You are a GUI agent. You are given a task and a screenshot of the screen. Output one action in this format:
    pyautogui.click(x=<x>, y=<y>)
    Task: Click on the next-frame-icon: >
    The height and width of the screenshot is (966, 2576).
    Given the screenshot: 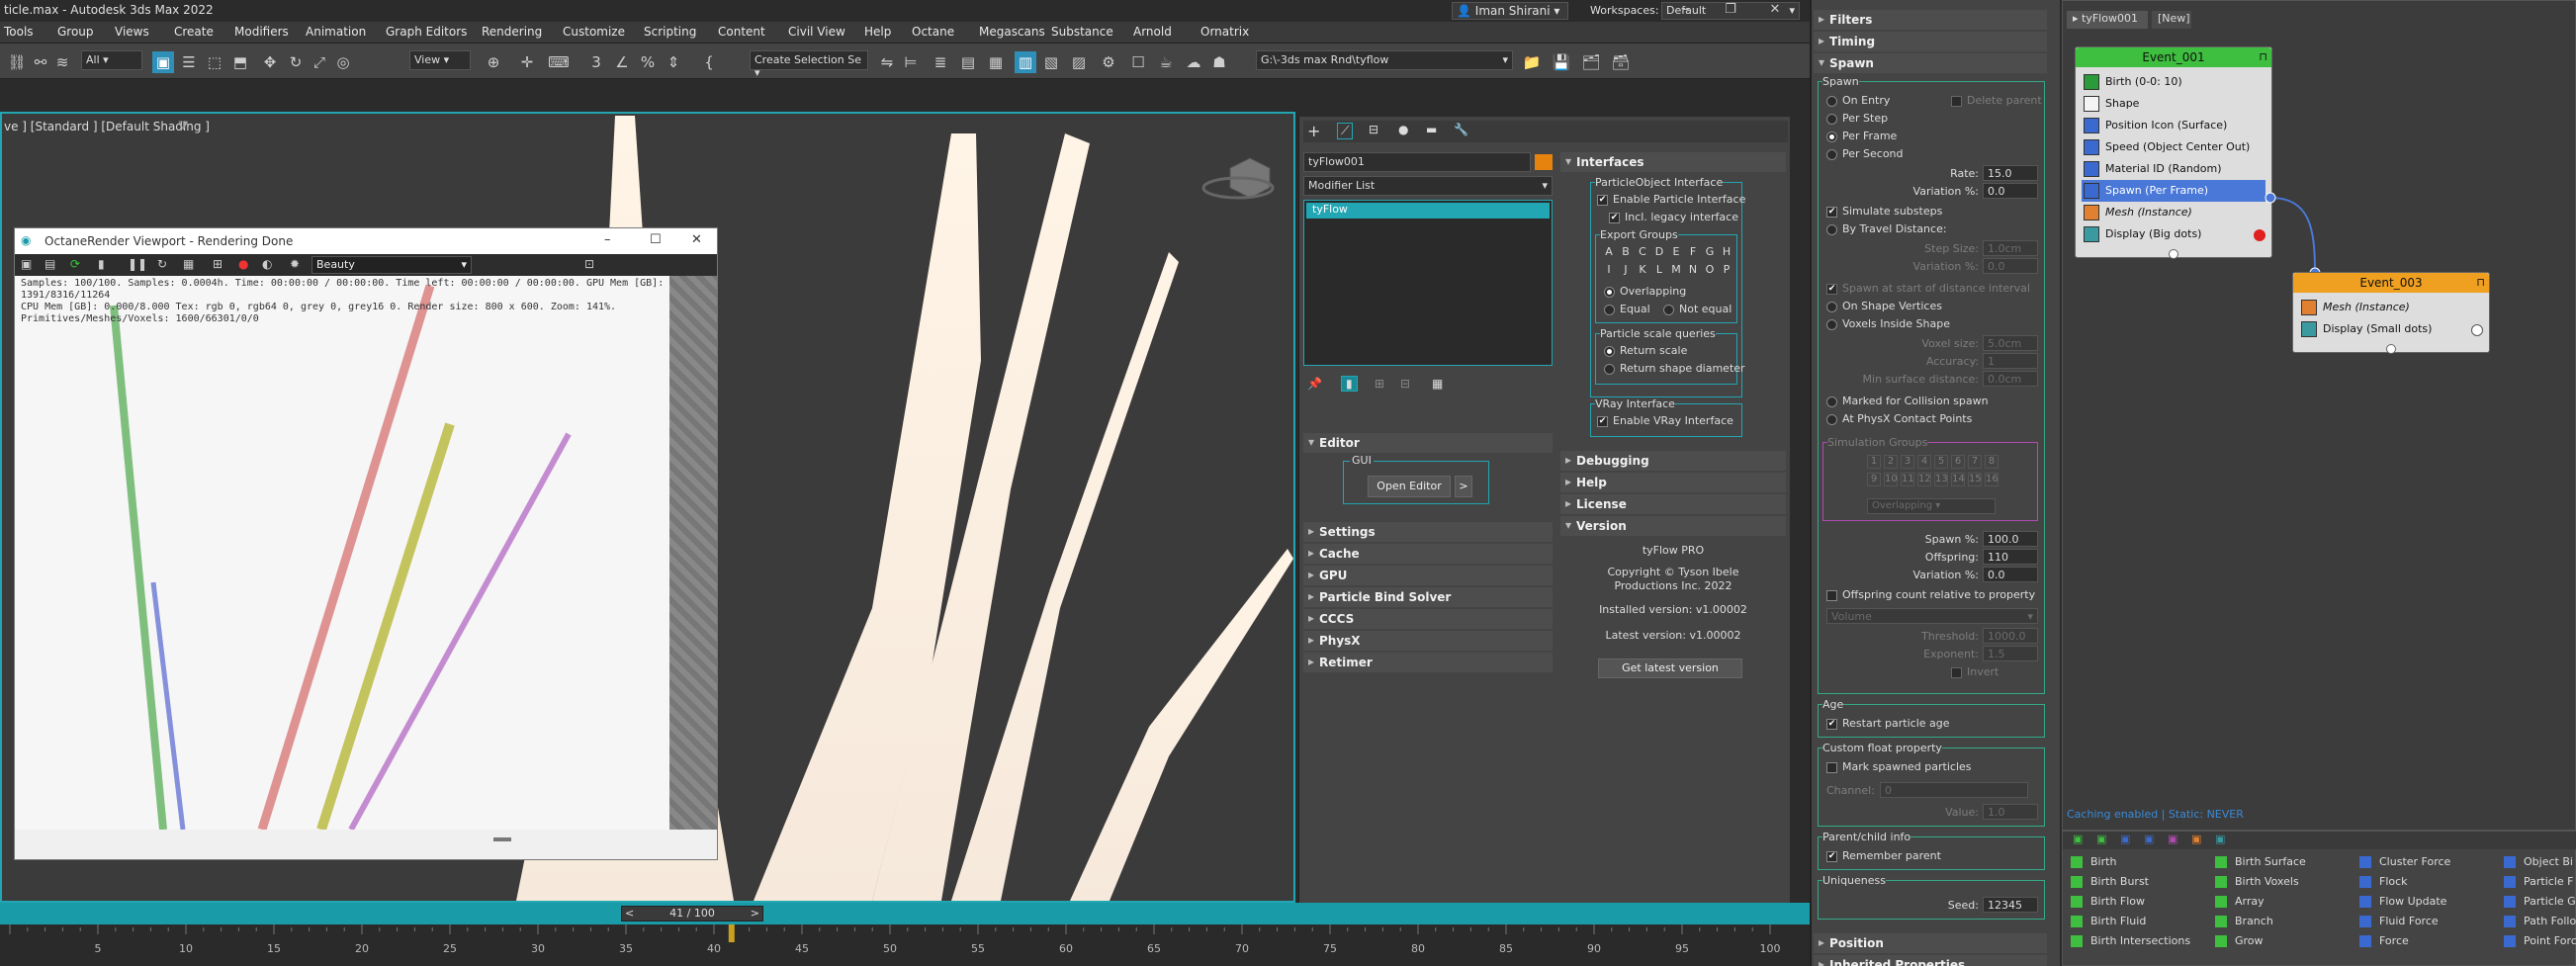 What is the action you would take?
    pyautogui.click(x=755, y=913)
    